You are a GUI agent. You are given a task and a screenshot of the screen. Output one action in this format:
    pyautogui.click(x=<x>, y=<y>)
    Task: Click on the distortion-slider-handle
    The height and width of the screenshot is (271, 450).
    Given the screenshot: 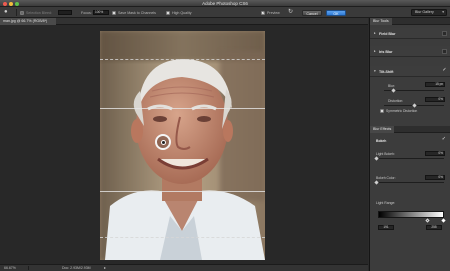 What is the action you would take?
    pyautogui.click(x=414, y=105)
    